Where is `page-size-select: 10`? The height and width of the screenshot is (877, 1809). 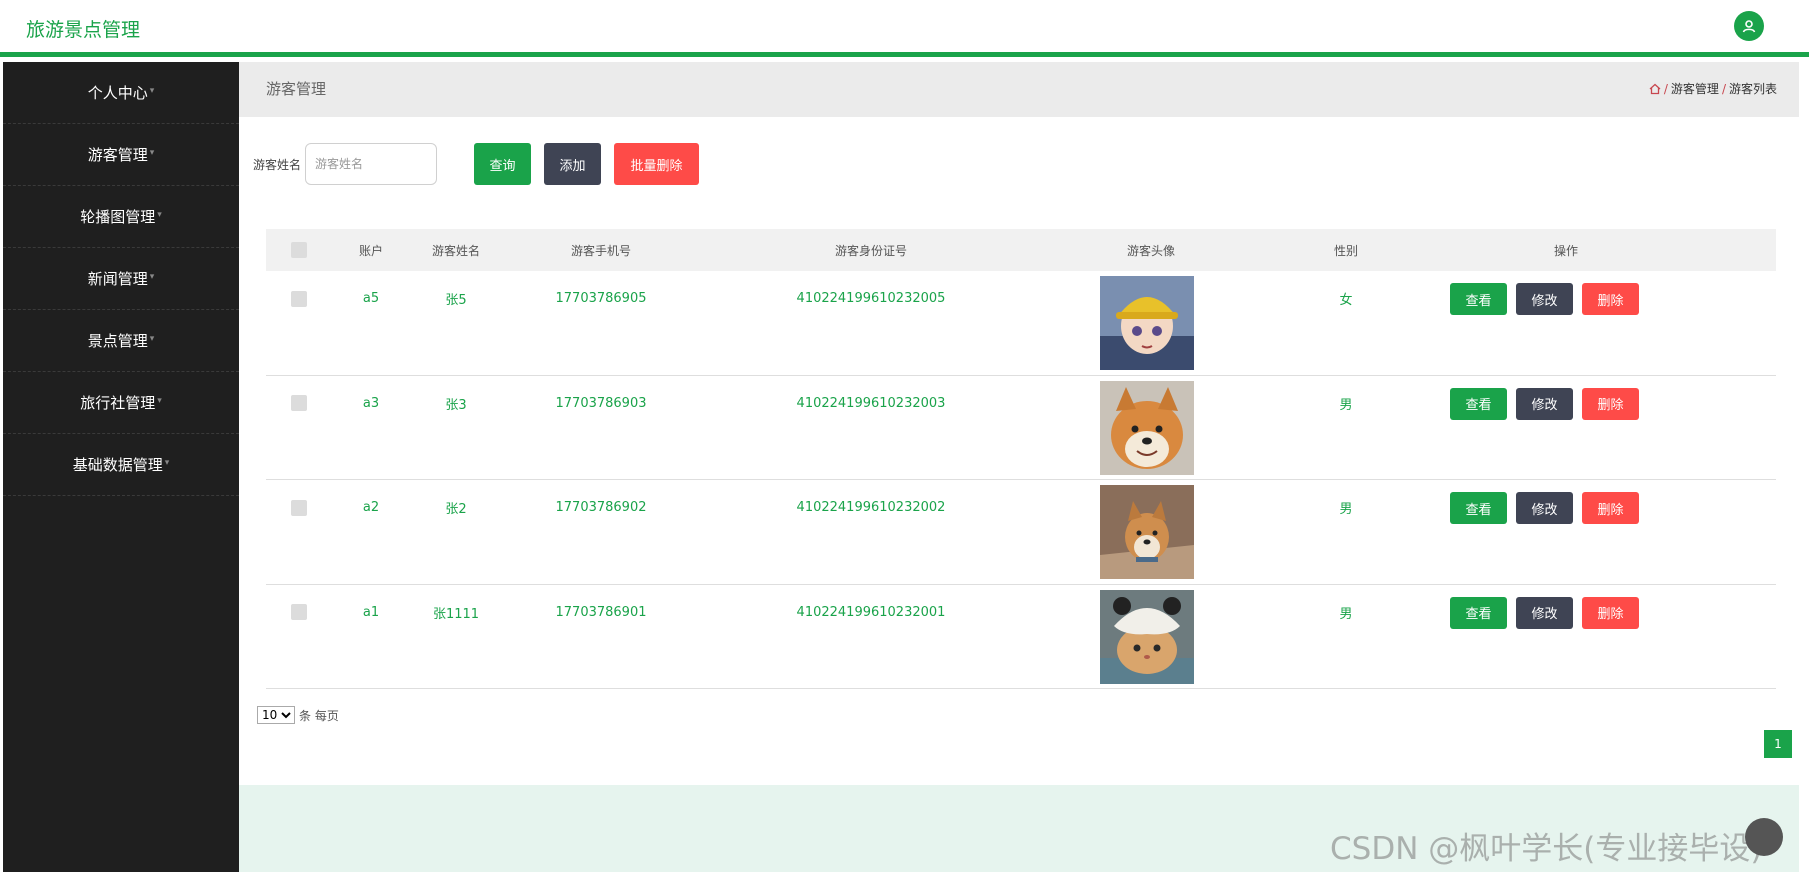
page-size-select: 10 is located at coordinates (276, 715).